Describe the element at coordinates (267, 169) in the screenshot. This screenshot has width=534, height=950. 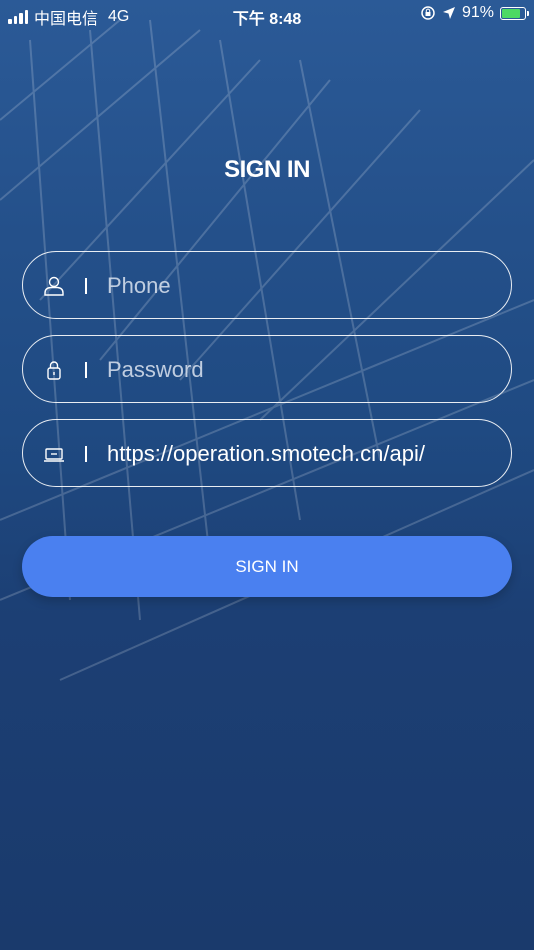
I see `page-title: SIGN IN` at that location.